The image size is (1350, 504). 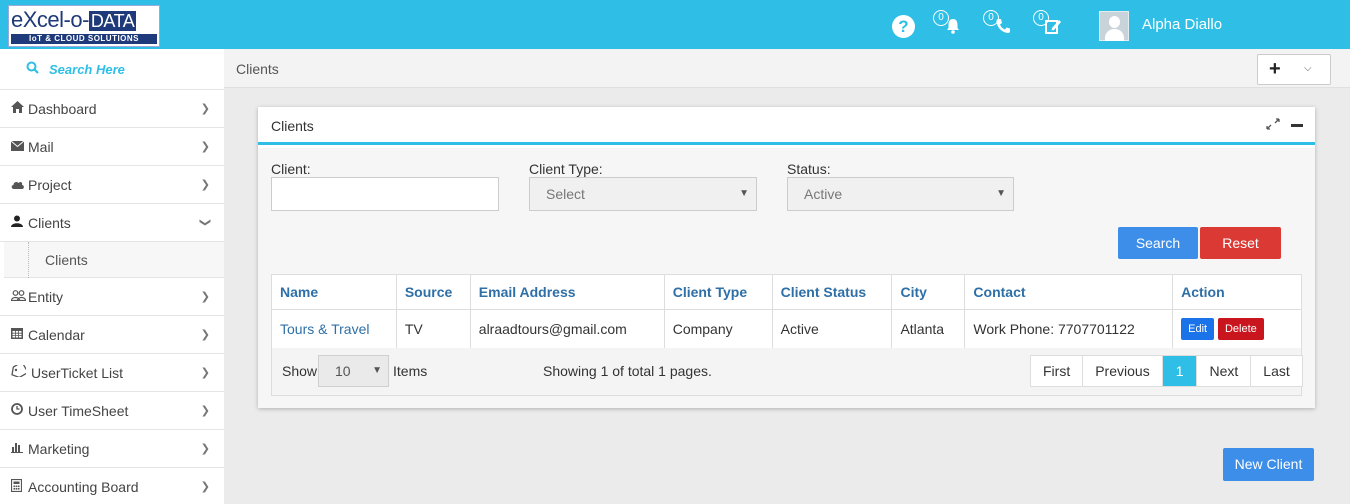 What do you see at coordinates (1237, 292) in the screenshot?
I see `column-header-action: Action` at bounding box center [1237, 292].